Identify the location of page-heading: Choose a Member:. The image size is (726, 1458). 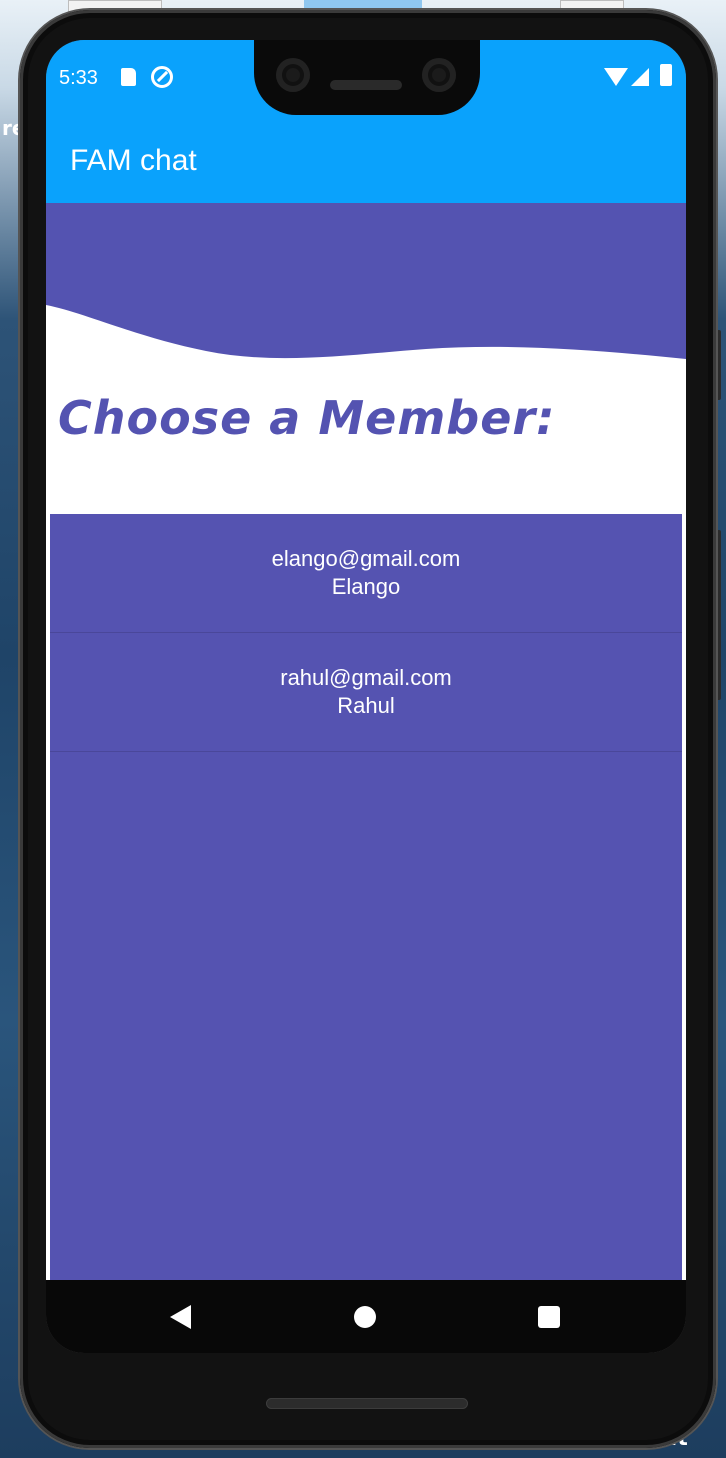
(307, 418).